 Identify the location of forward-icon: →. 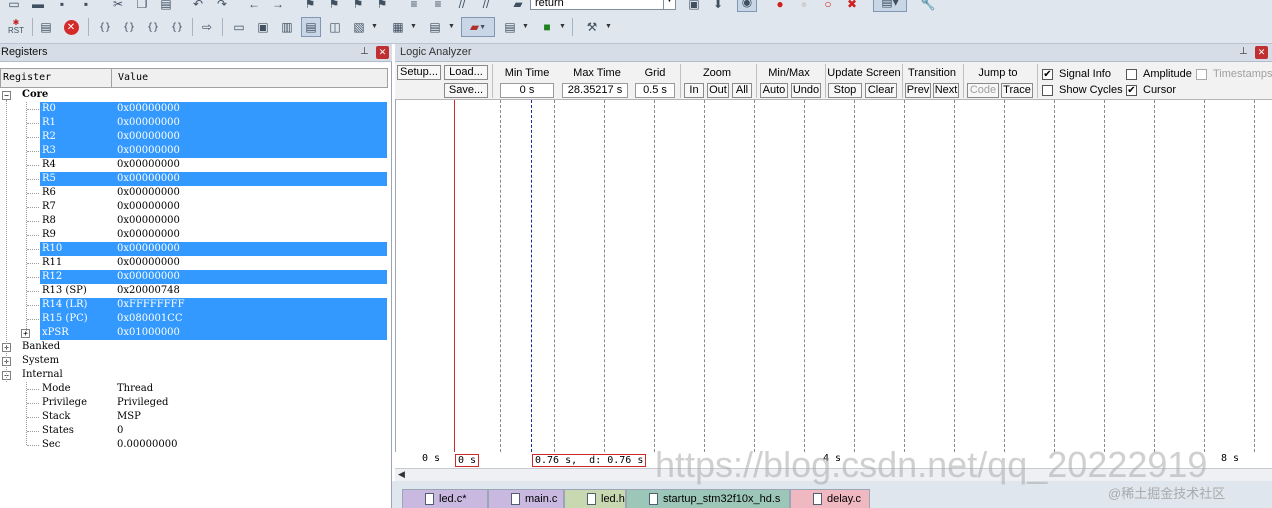
(278, 6).